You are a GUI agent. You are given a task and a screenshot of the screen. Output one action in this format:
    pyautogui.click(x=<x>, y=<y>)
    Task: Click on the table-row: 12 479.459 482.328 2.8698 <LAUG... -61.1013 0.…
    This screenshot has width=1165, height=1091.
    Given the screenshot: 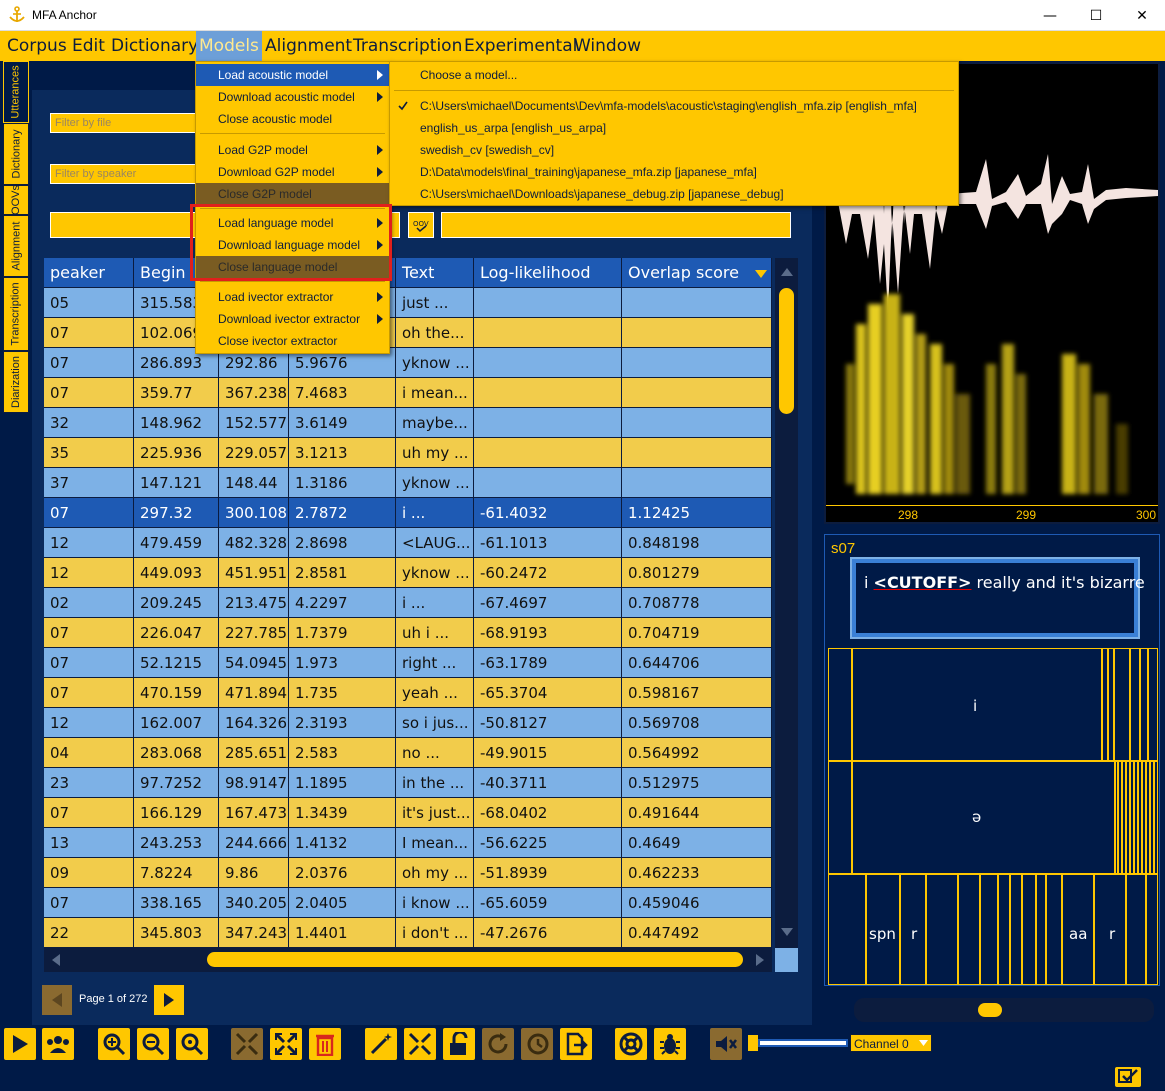 What is the action you would take?
    pyautogui.click(x=408, y=543)
    